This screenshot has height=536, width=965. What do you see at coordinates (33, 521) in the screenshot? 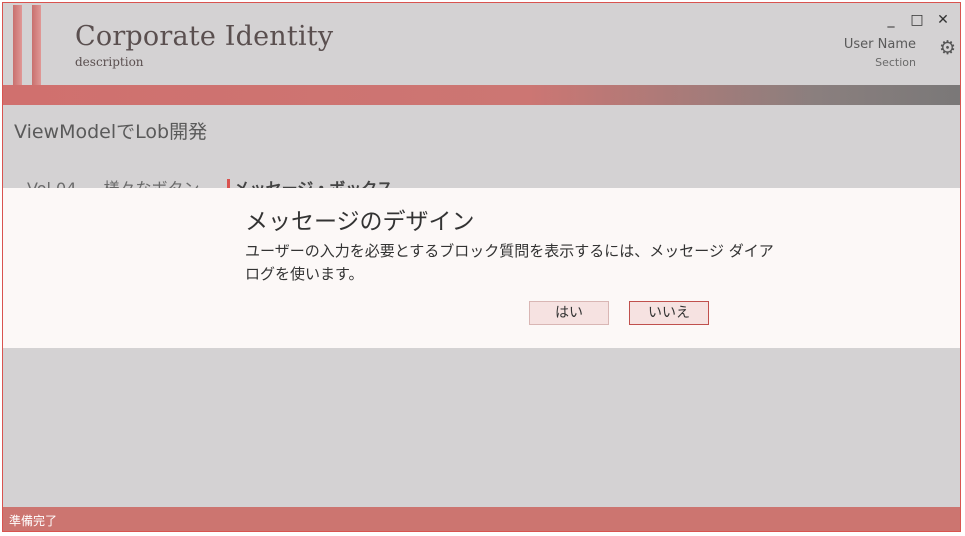
I see `status-text: 準備完了` at bounding box center [33, 521].